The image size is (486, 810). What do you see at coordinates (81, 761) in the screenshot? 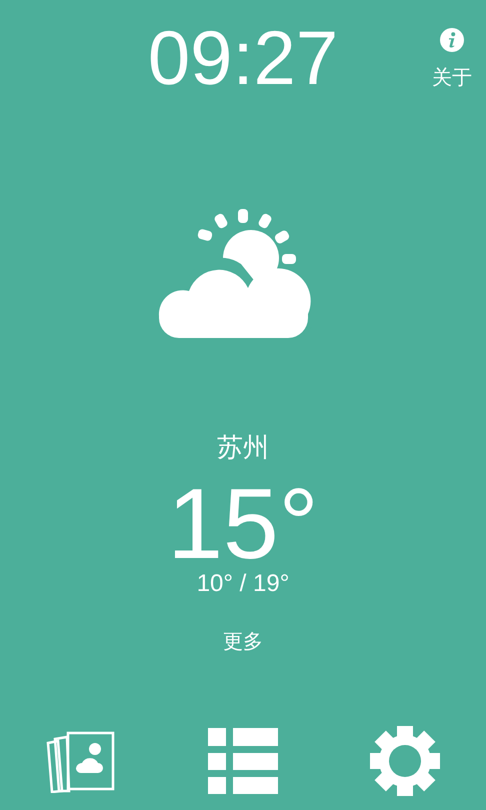
I see `gallery-icon` at bounding box center [81, 761].